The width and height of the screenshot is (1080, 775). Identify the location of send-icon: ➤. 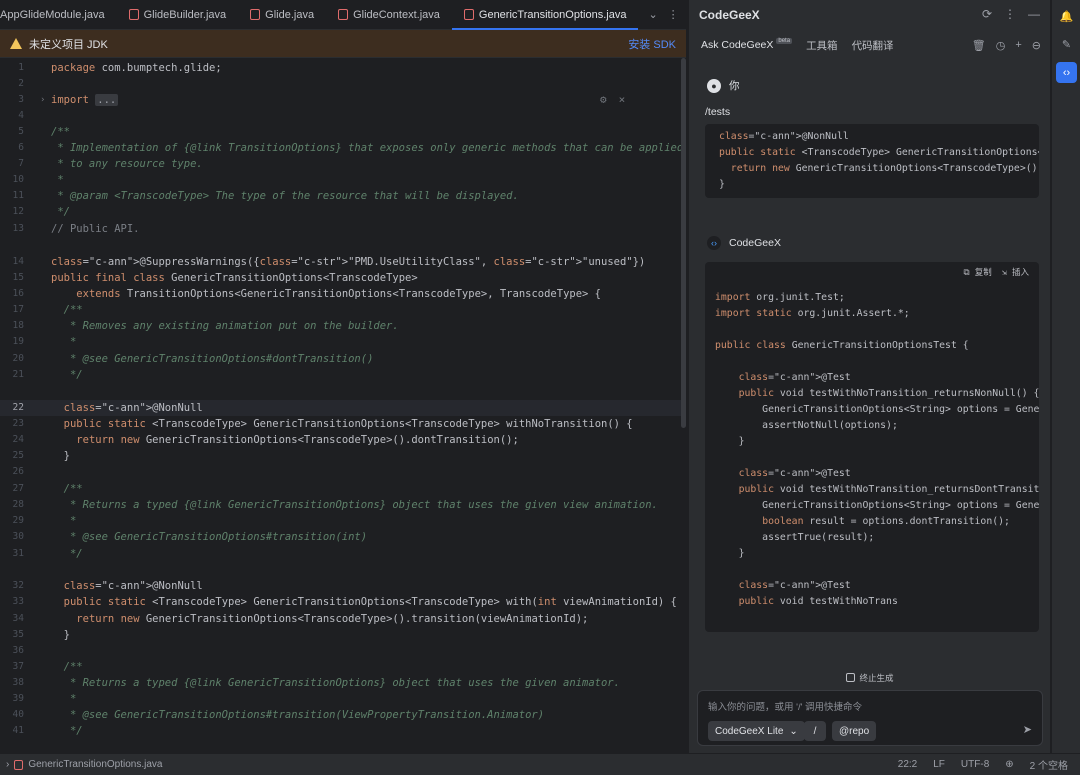
(1027, 729).